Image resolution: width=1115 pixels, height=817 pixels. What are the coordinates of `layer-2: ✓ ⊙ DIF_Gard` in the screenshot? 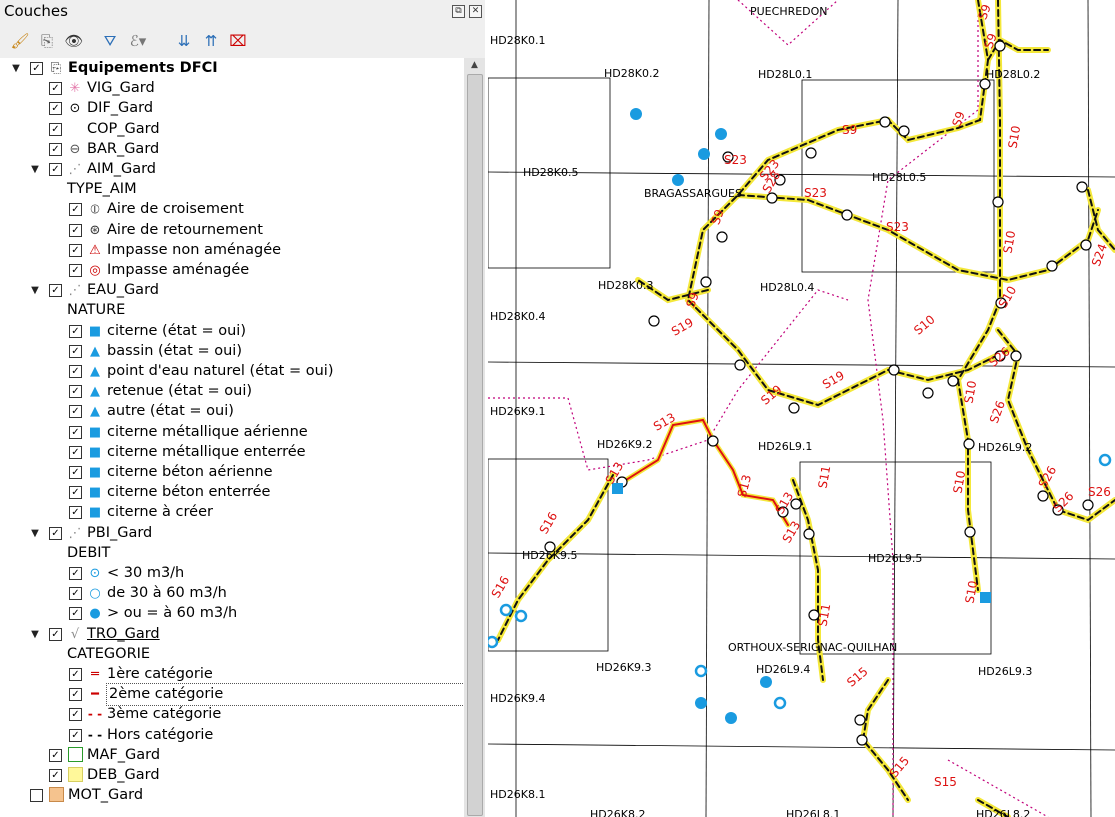 It's located at (232, 108).